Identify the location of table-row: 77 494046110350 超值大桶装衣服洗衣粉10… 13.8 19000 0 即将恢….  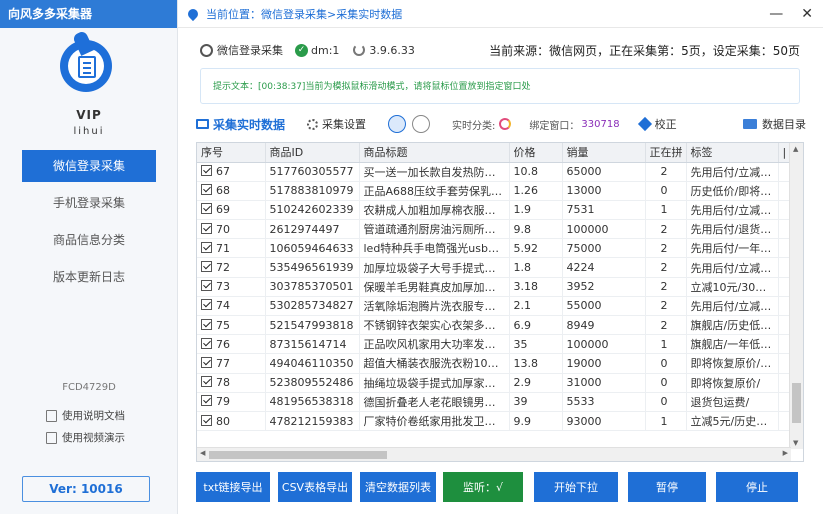
(494, 363).